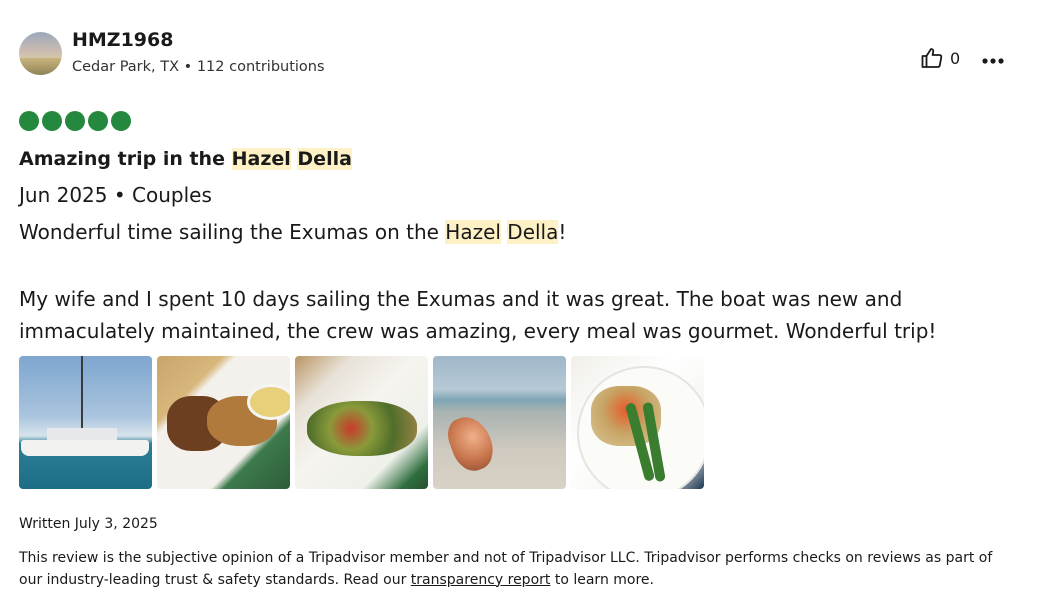  What do you see at coordinates (261, 159) in the screenshot?
I see `review-title-highlight: Hazel` at bounding box center [261, 159].